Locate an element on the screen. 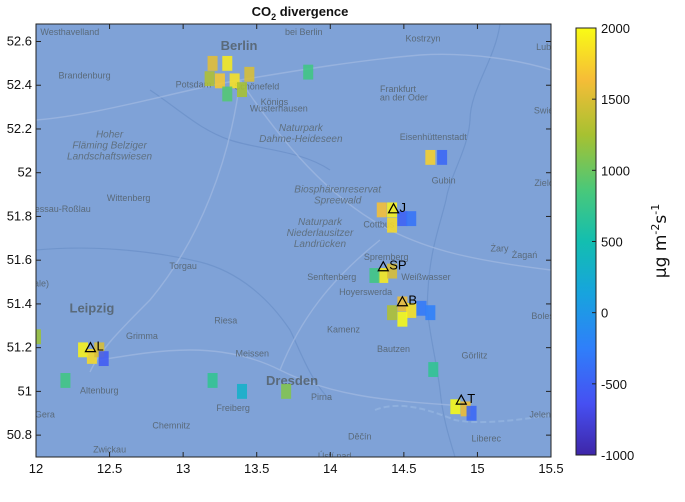 The image size is (685, 502). map-label: Freiberg is located at coordinates (233, 408).